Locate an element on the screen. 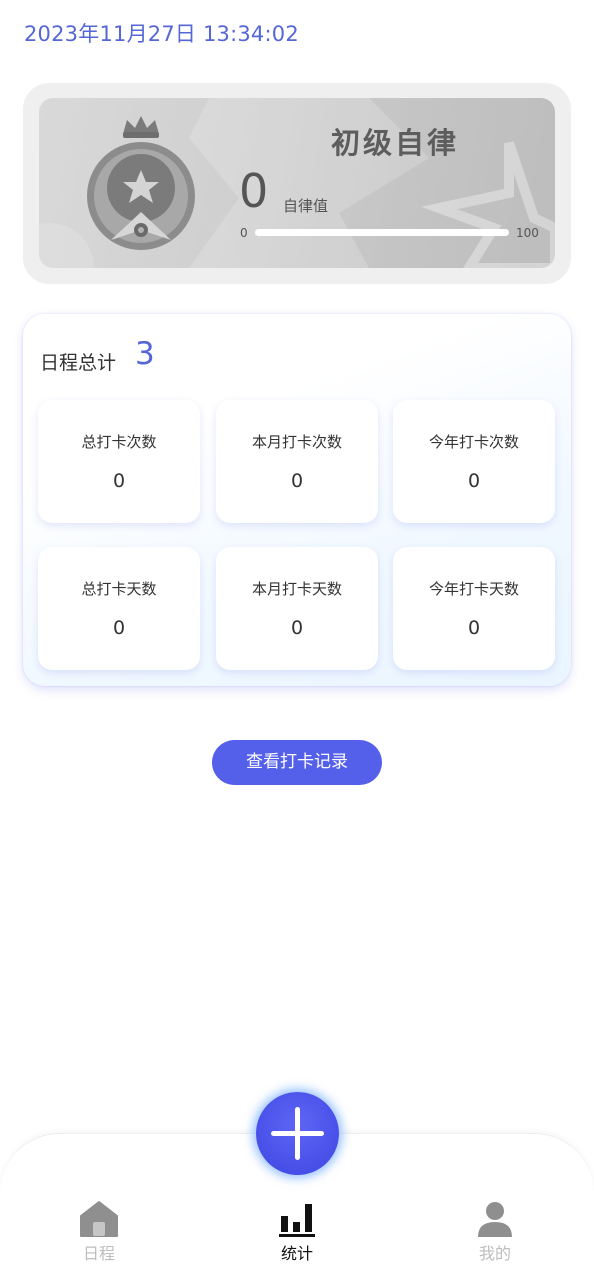  plus-icon is located at coordinates (297, 1133).